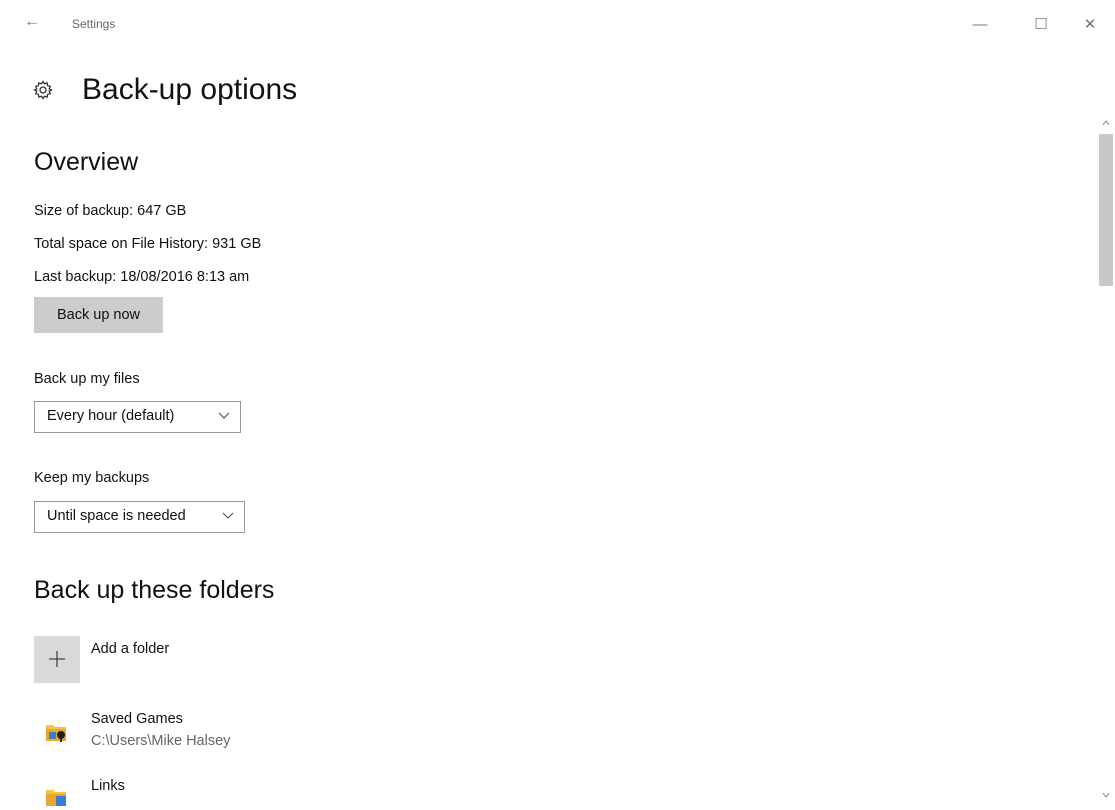  What do you see at coordinates (980, 25) in the screenshot?
I see `minimize-button: —` at bounding box center [980, 25].